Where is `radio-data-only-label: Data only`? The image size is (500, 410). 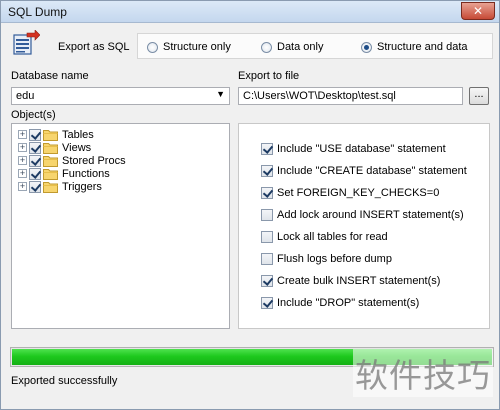 radio-data-only-label: Data only is located at coordinates (300, 47).